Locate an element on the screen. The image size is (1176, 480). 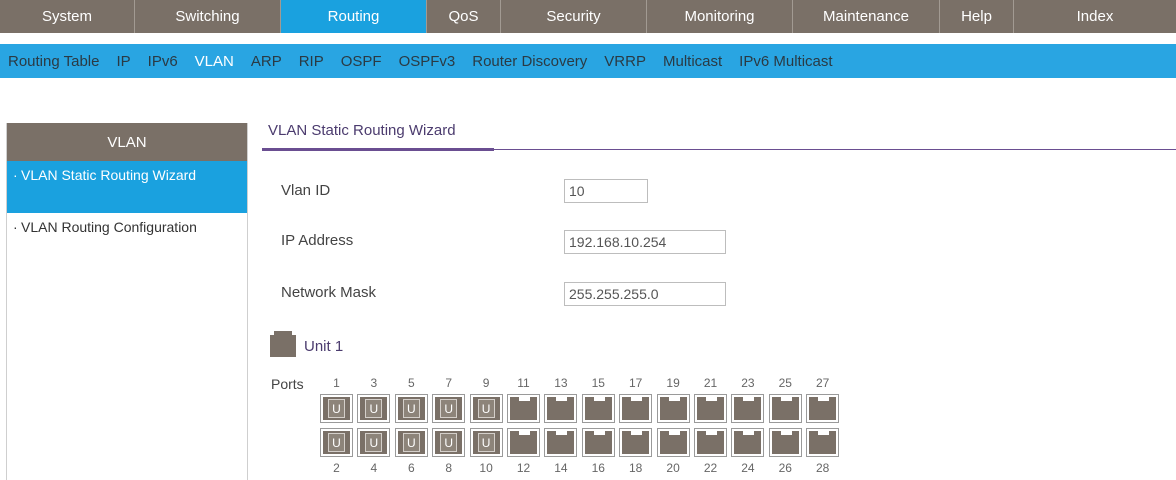
top-tab-qos: QoS is located at coordinates (464, 16).